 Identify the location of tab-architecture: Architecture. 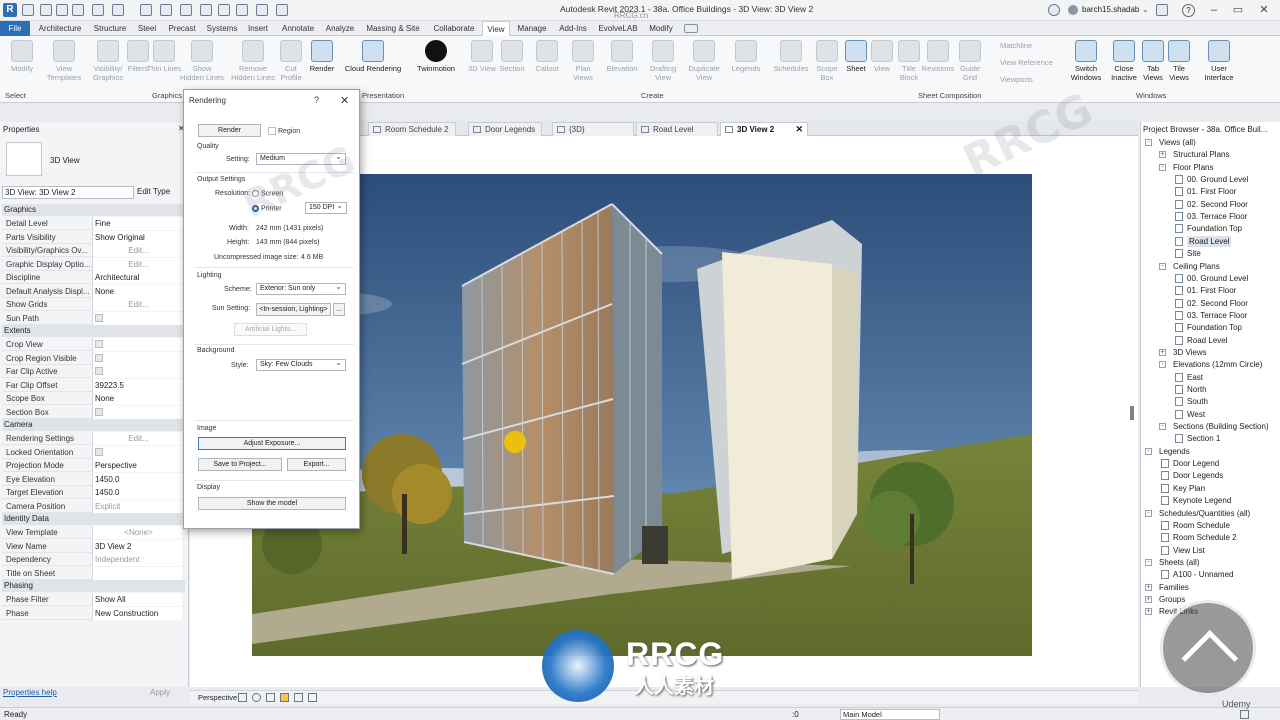
(60, 28).